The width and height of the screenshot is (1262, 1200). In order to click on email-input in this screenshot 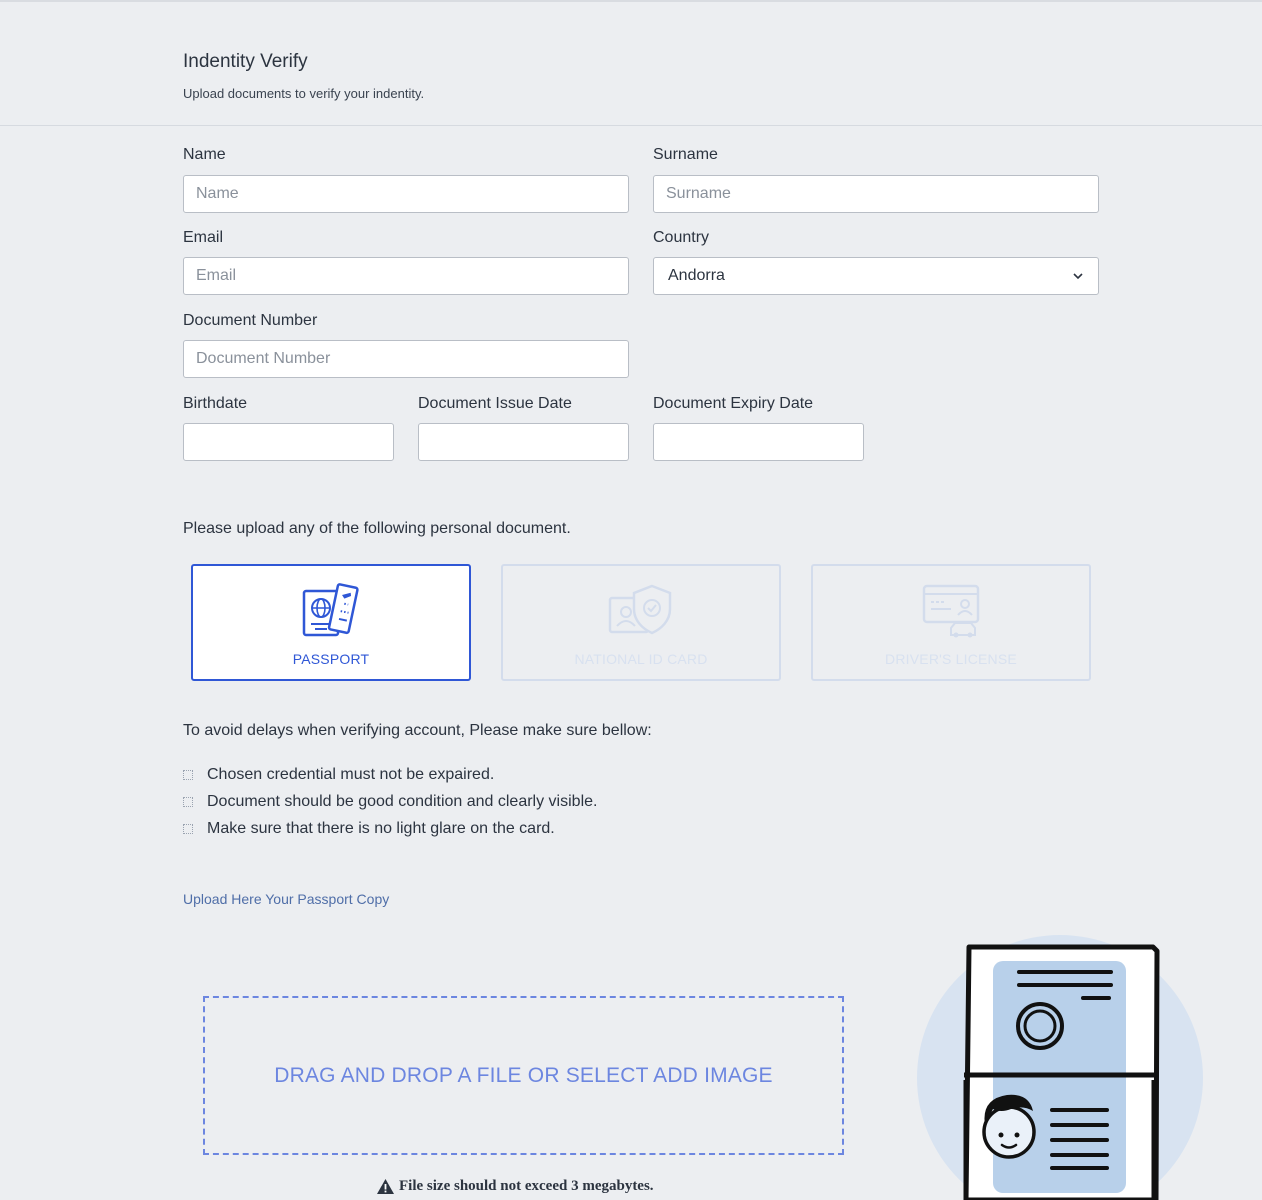, I will do `click(406, 276)`.